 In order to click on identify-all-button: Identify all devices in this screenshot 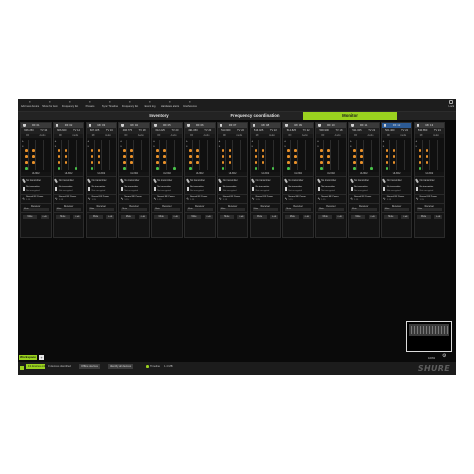, I will do `click(121, 366)`.